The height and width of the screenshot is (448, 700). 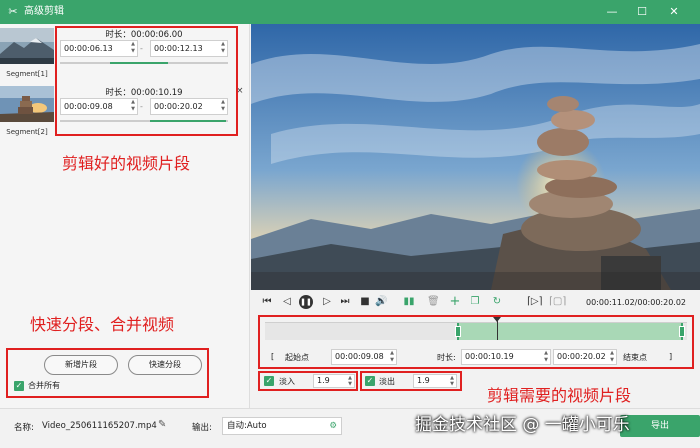 I want to click on playhead, so click(x=498, y=329).